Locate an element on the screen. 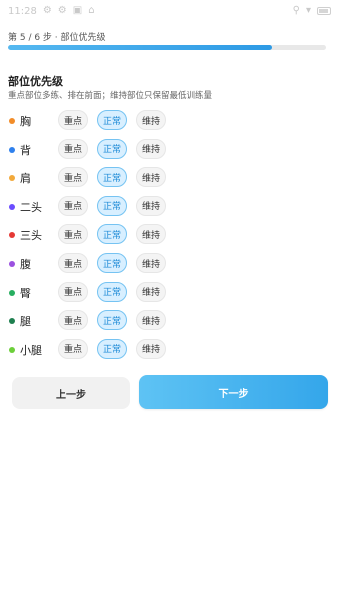  progress-fill is located at coordinates (140, 47).